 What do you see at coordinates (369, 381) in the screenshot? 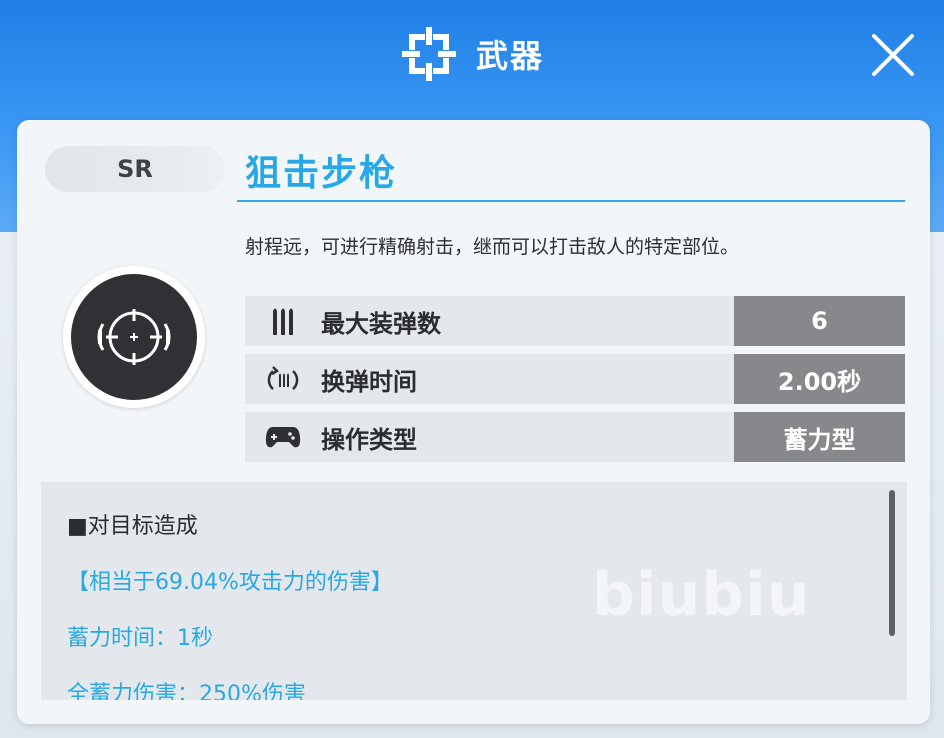
I see `stat-label: 换弹时间` at bounding box center [369, 381].